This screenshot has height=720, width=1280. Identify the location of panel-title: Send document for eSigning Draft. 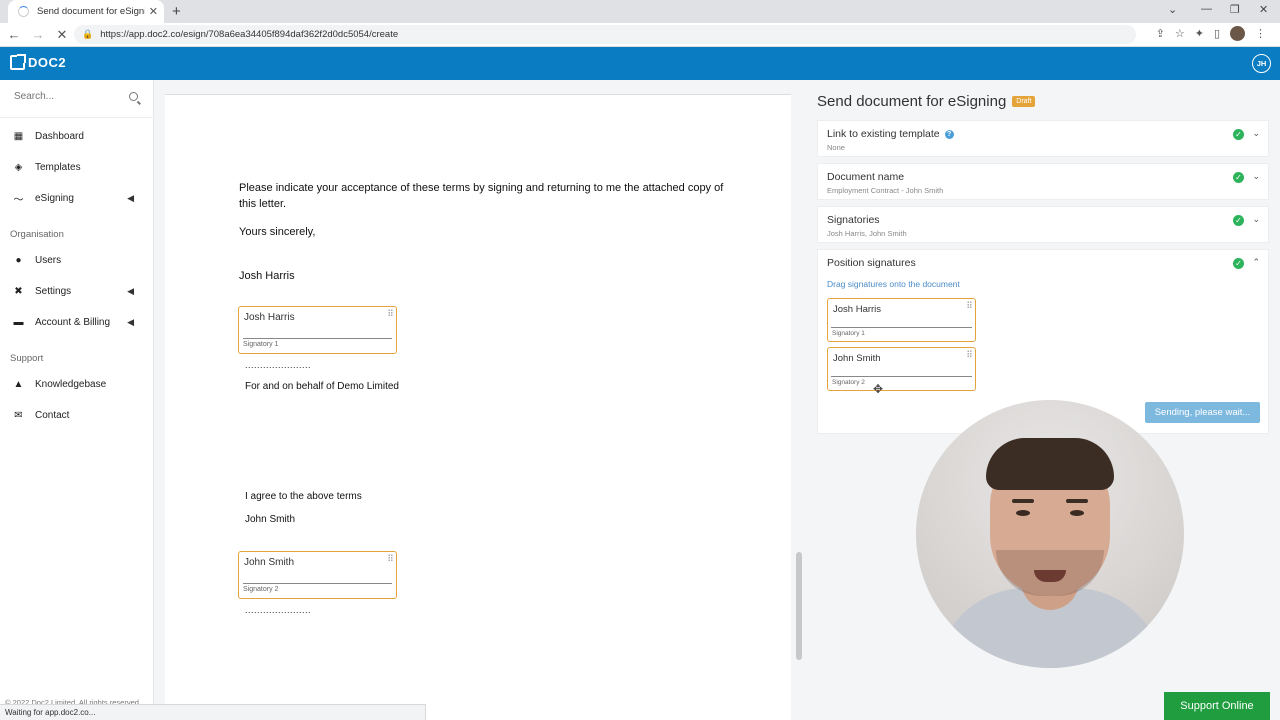
(926, 101).